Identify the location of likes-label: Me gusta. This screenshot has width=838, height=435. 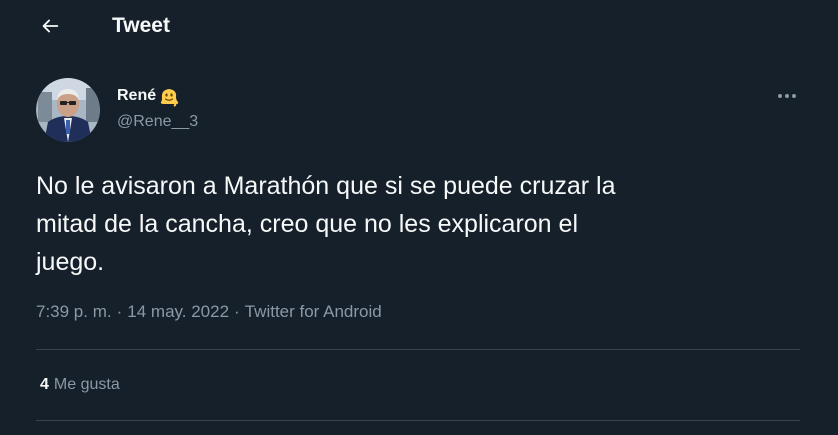
(86, 384).